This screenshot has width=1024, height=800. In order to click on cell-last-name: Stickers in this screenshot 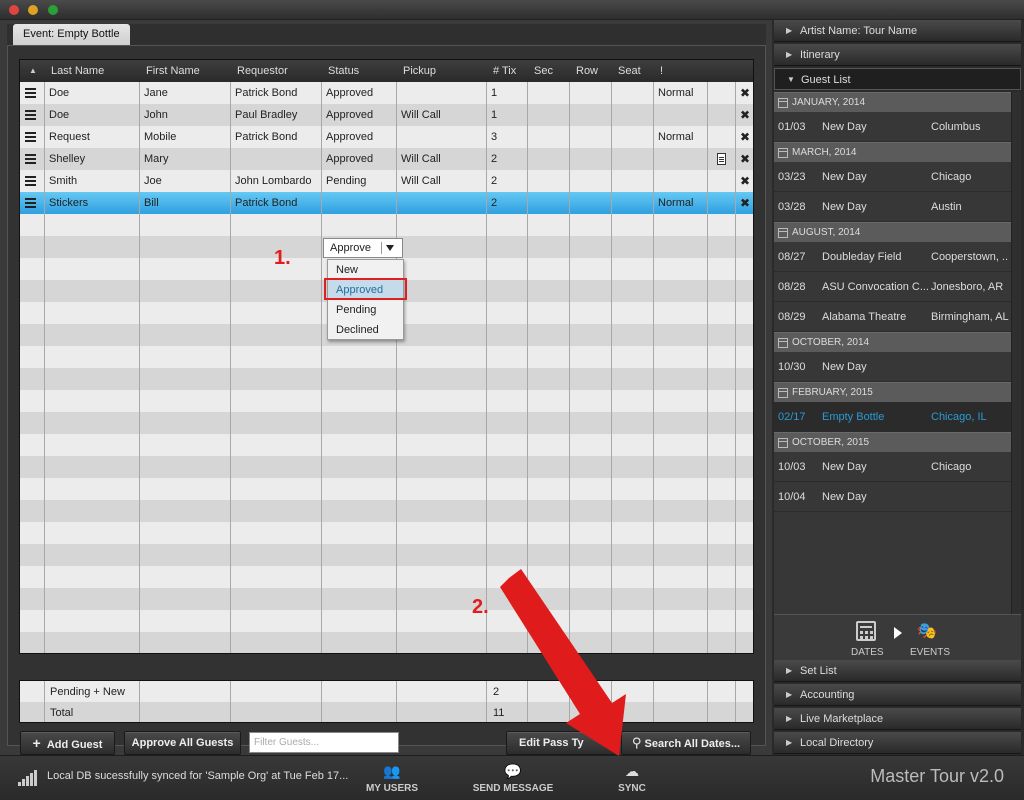, I will do `click(92, 203)`.